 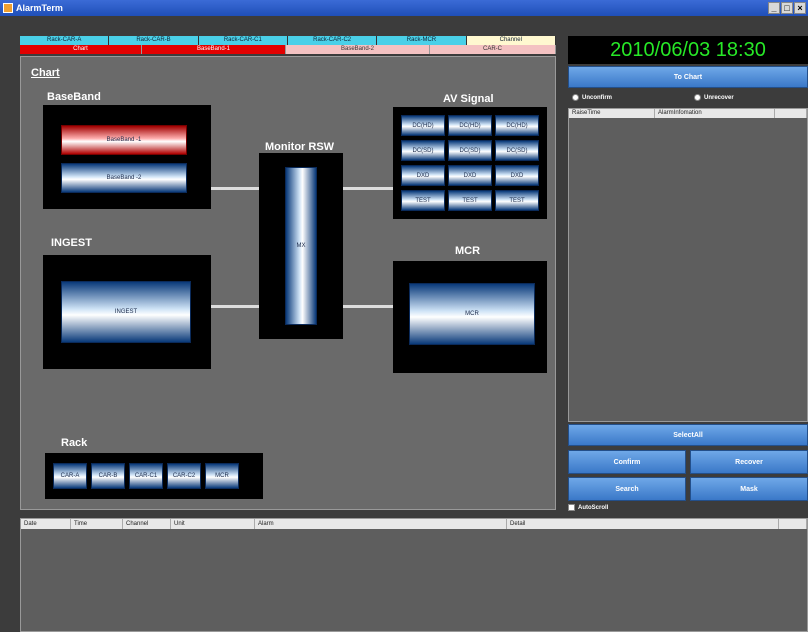 What do you see at coordinates (404, 8) in the screenshot?
I see `title-bar: AlarmTerm _ □ ×` at bounding box center [404, 8].